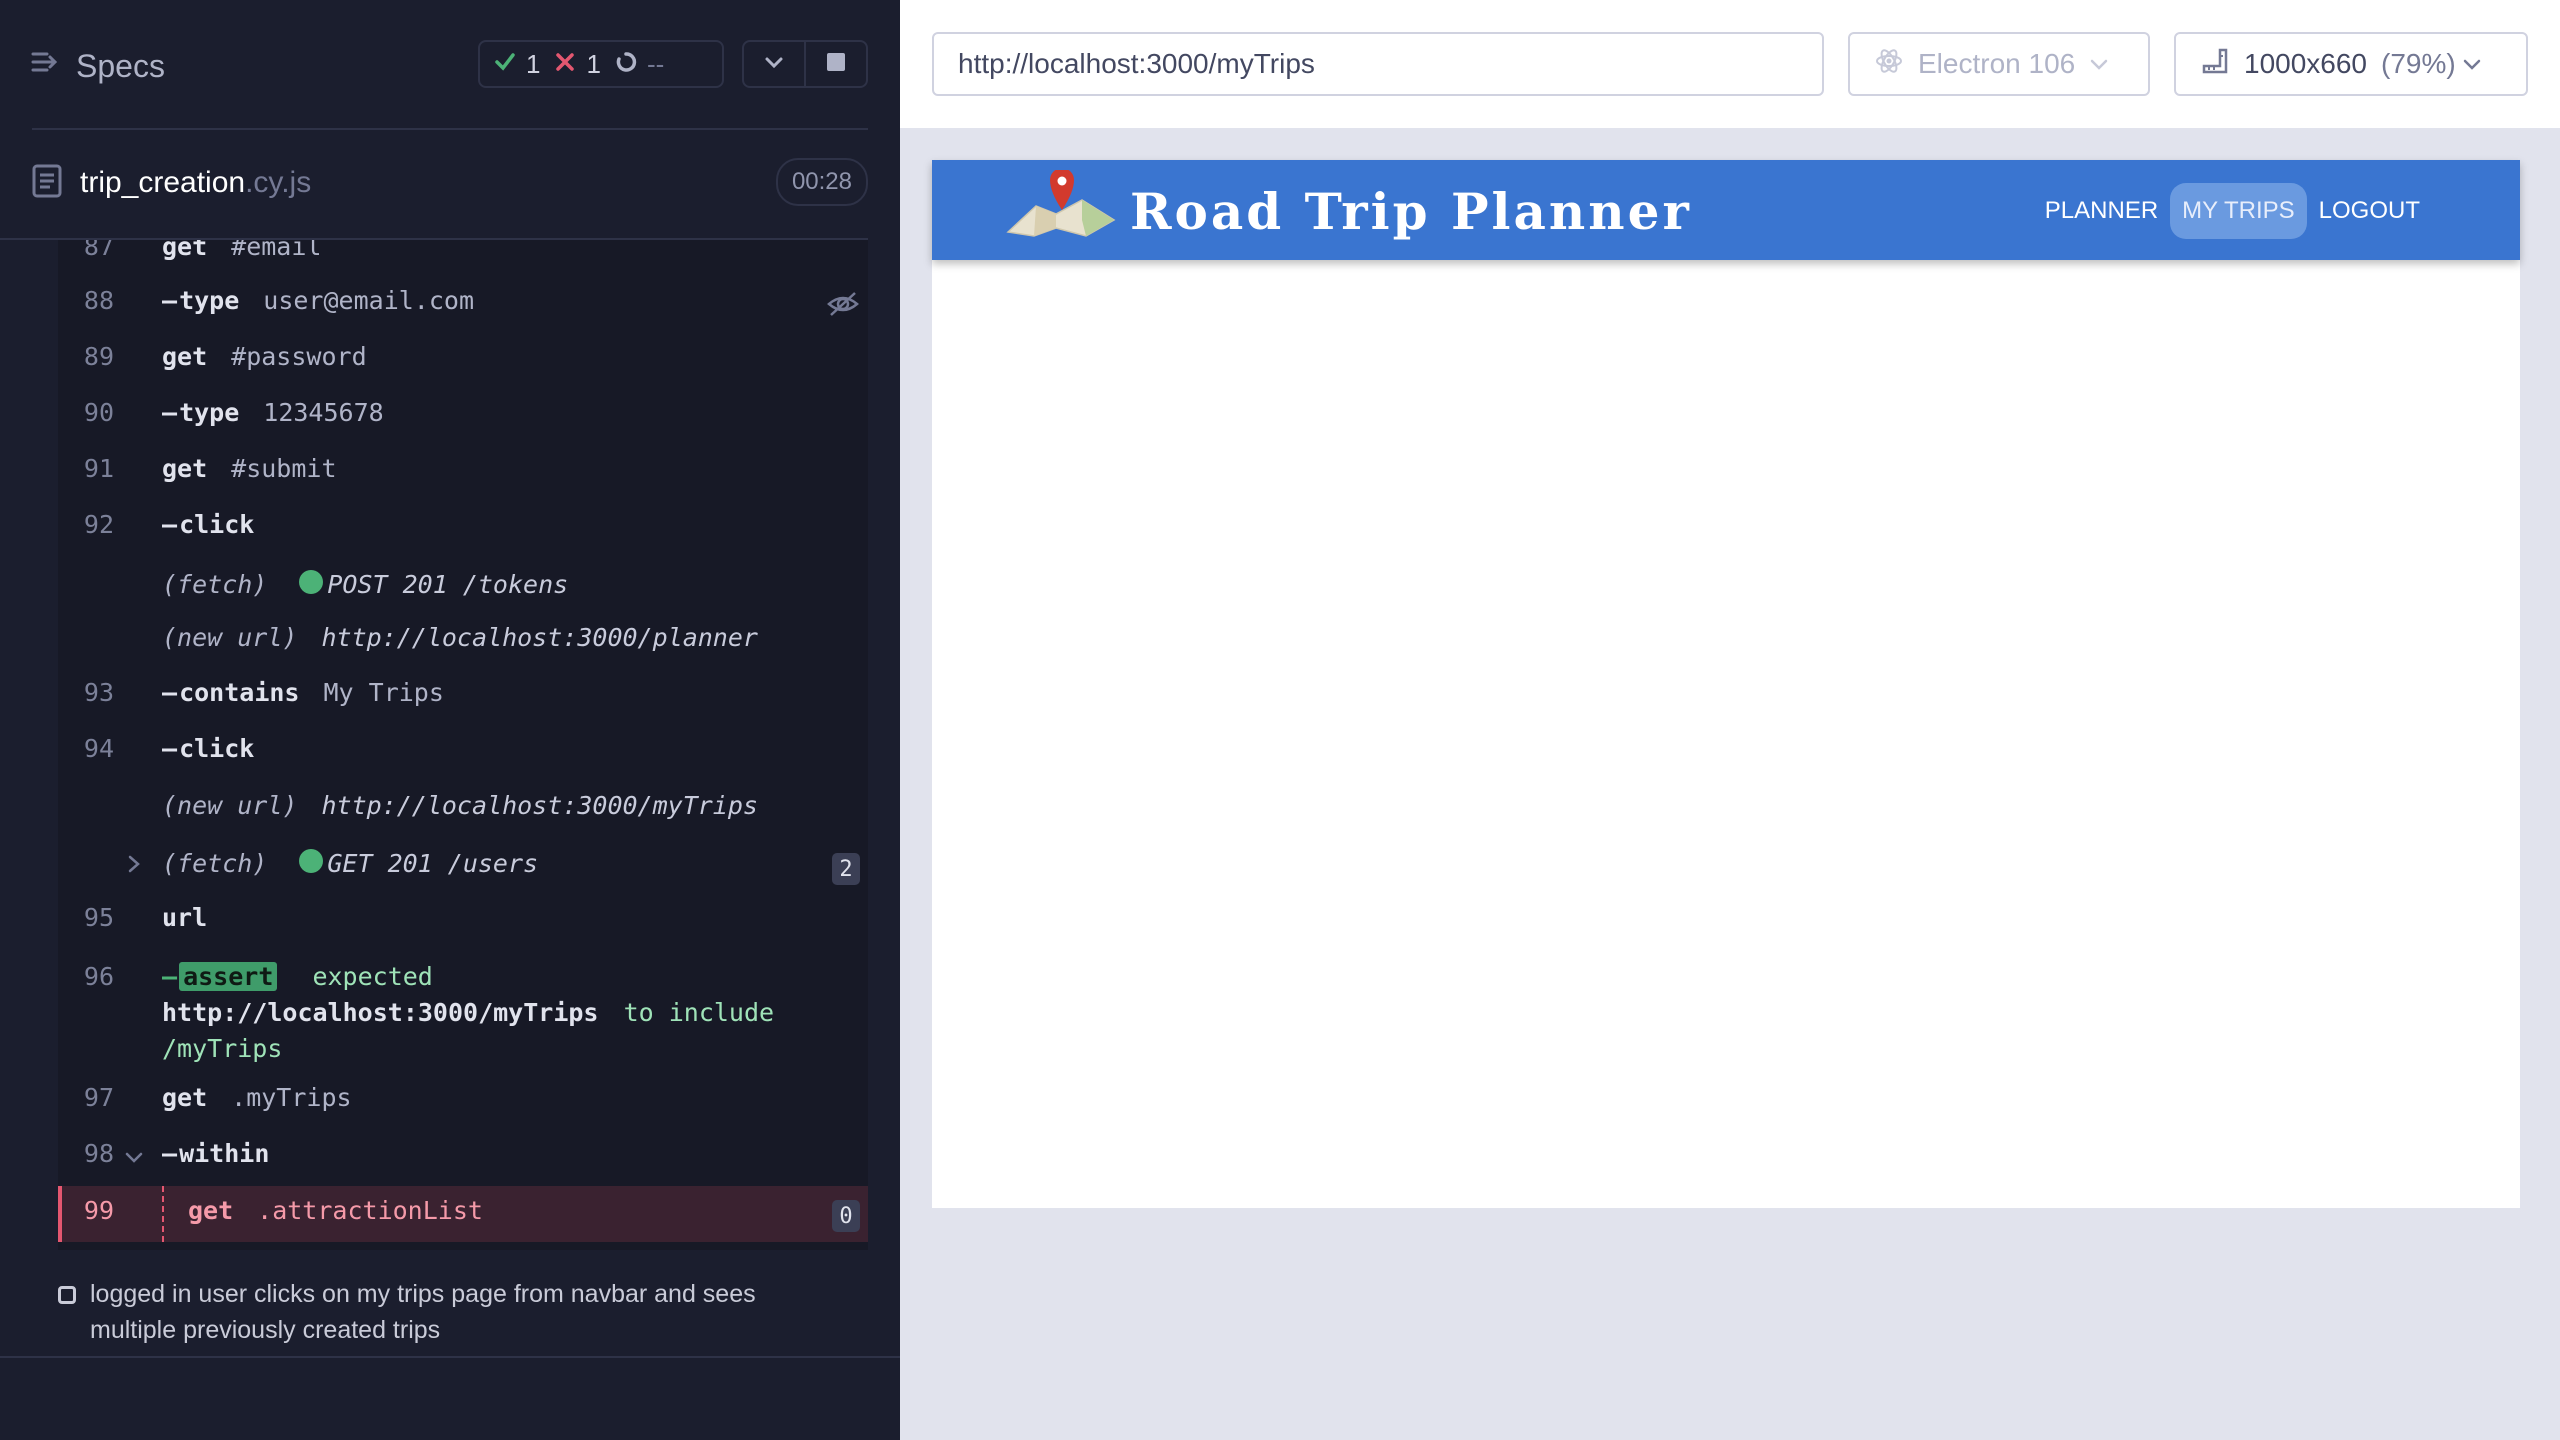 This screenshot has width=2560, height=1440. What do you see at coordinates (450, 64) in the screenshot?
I see `reporter-header: Specs 1 1 --` at bounding box center [450, 64].